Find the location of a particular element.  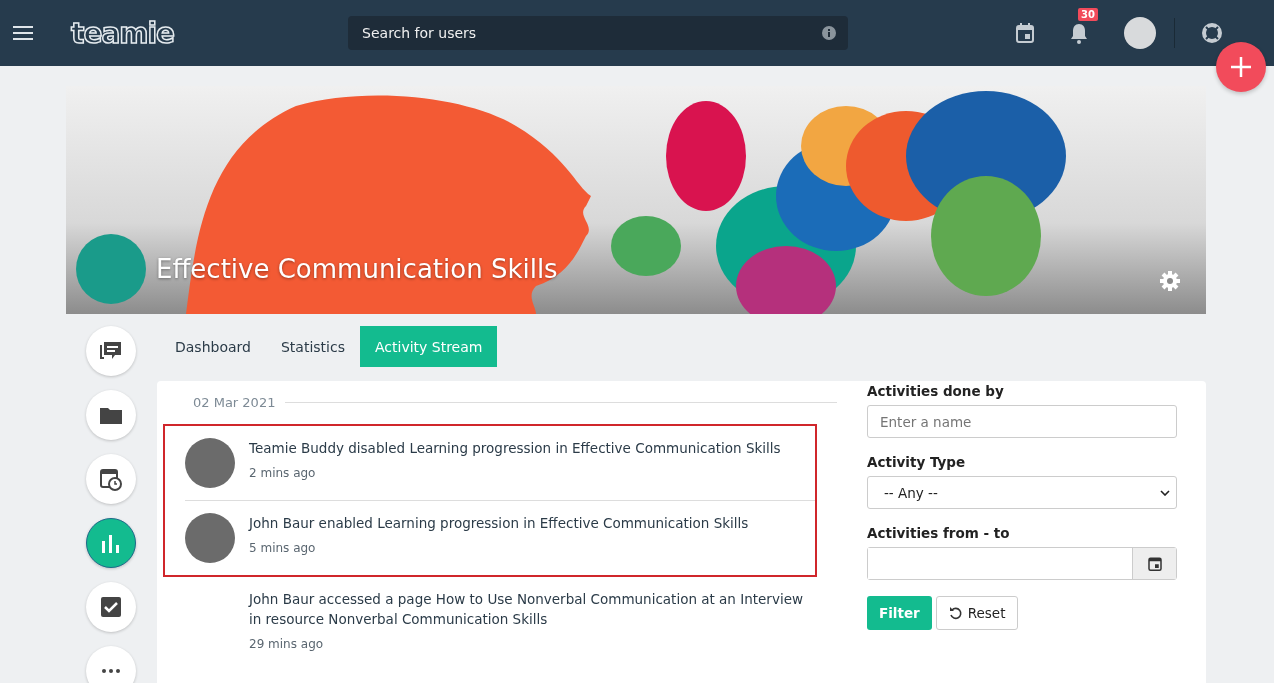

tasks-nav-button is located at coordinates (111, 607).